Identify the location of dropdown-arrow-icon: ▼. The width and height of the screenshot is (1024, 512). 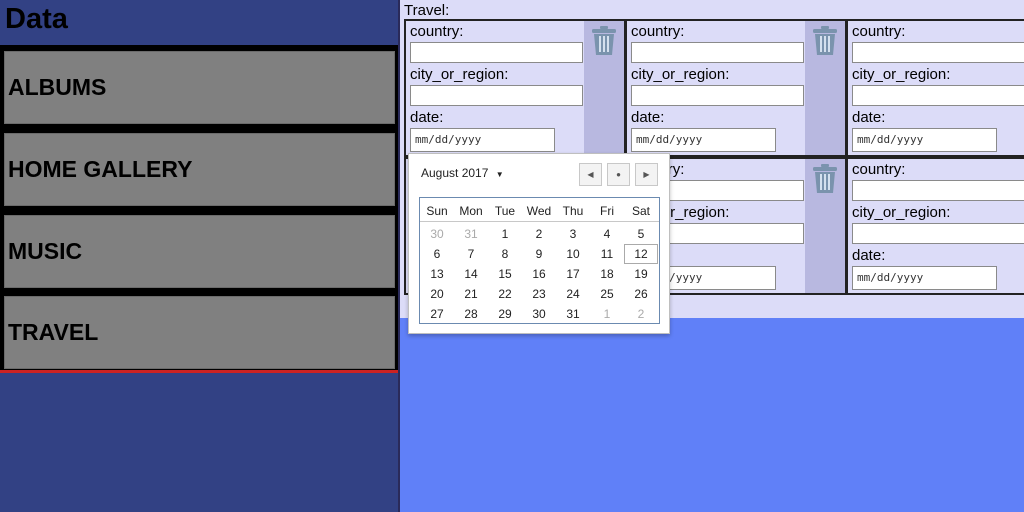
(499, 174).